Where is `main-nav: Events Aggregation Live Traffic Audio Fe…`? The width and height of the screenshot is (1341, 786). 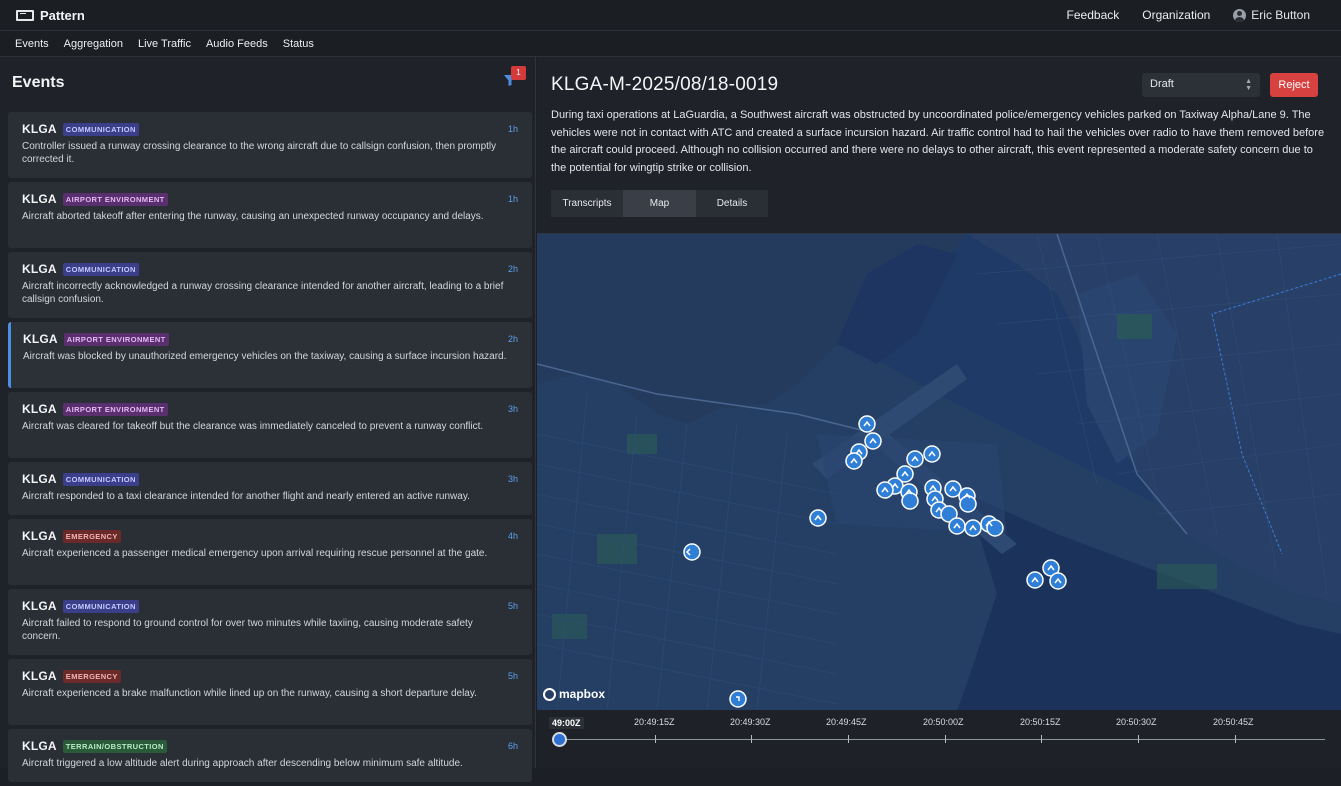 main-nav: Events Aggregation Live Traffic Audio Fe… is located at coordinates (670, 44).